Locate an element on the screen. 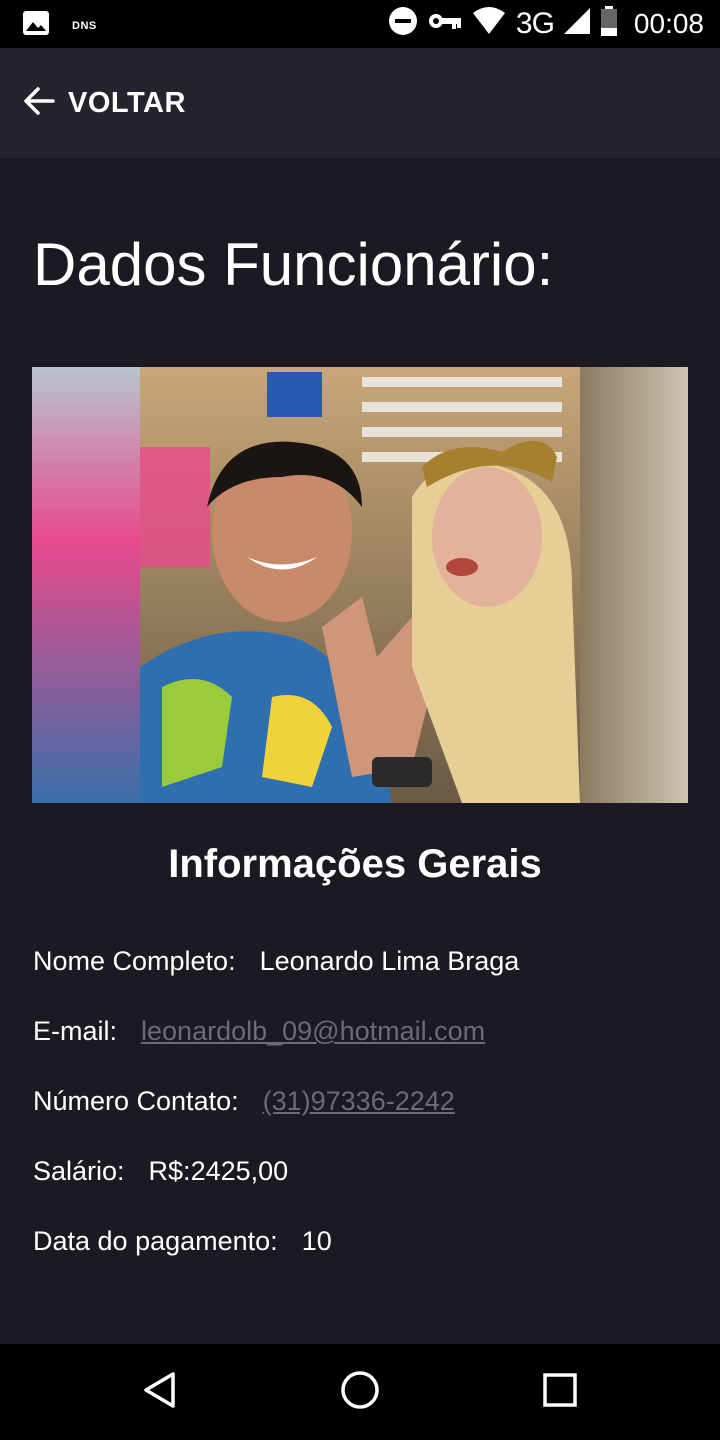  email-link: leonardolb_09@hotmail.com is located at coordinates (313, 1031).